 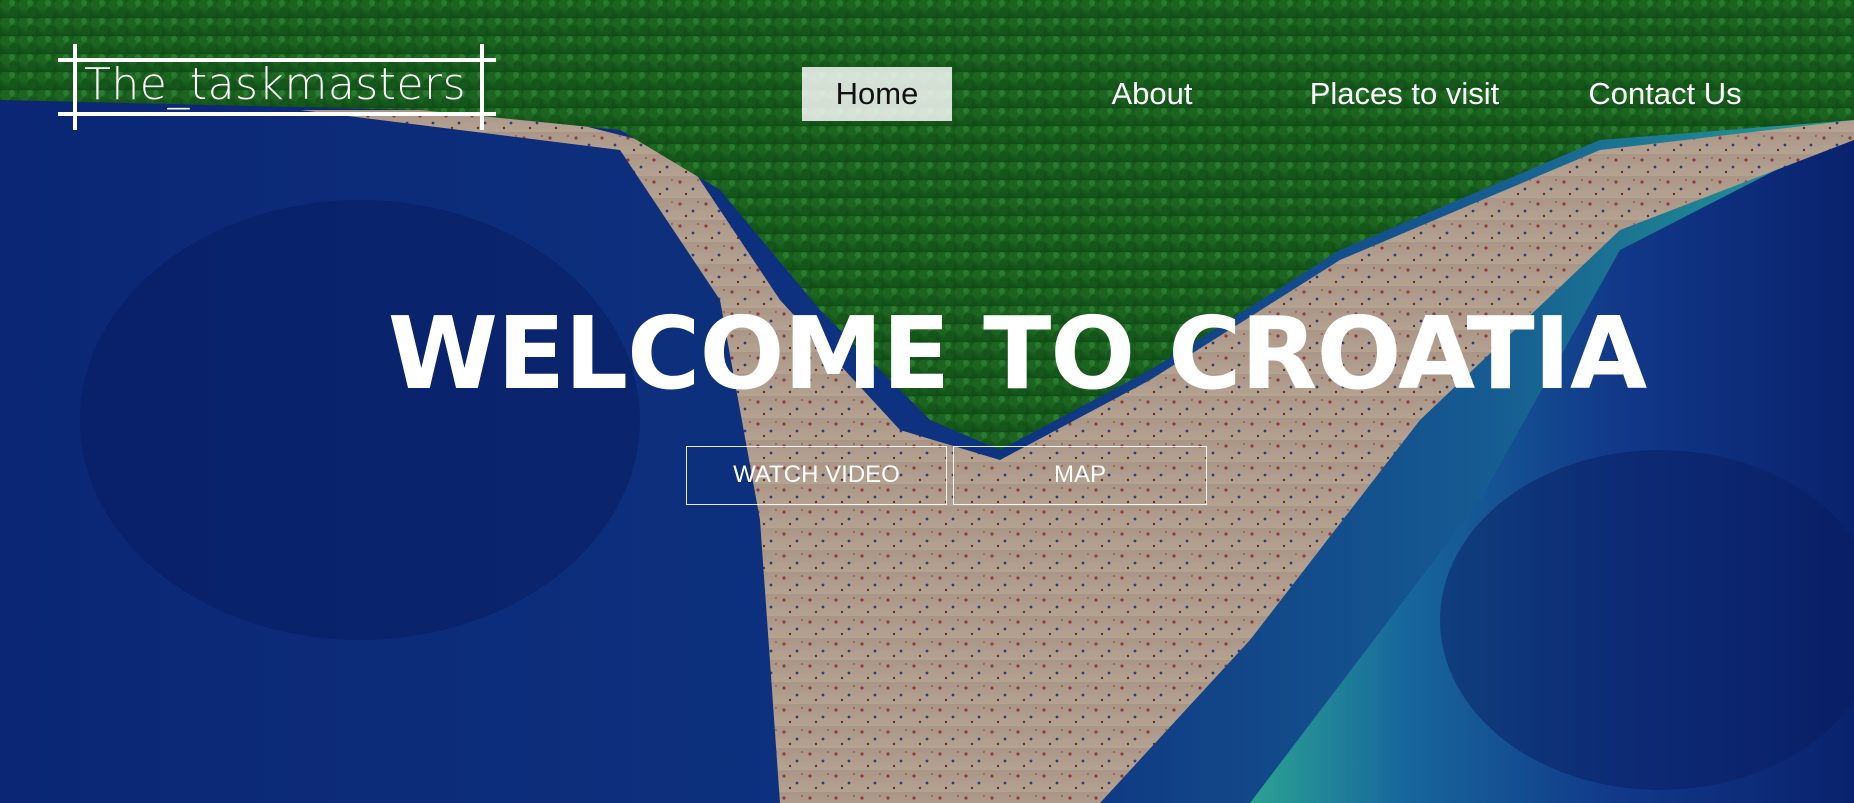 What do you see at coordinates (1404, 94) in the screenshot?
I see `nav-item-places-to-visit: Places to visit` at bounding box center [1404, 94].